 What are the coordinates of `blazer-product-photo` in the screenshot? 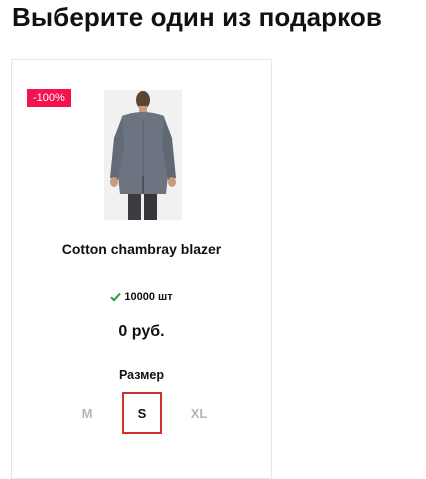 It's located at (143, 155).